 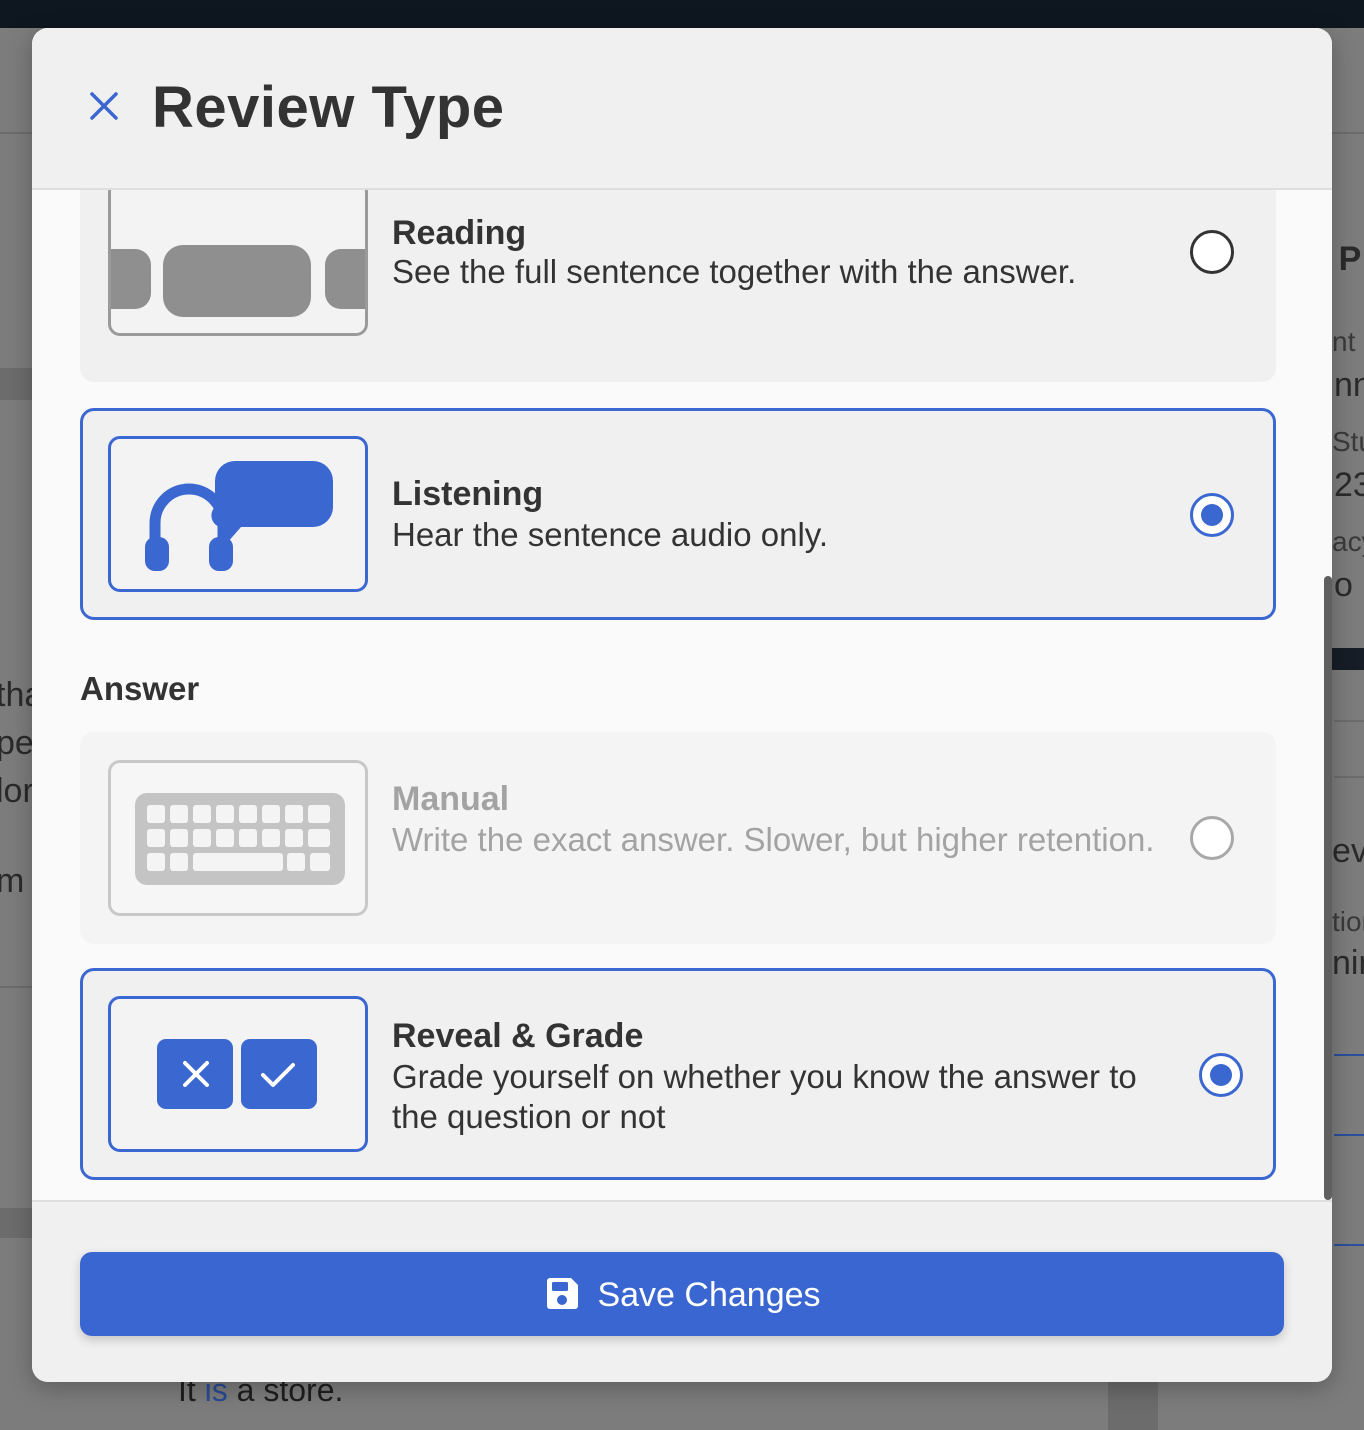 I want to click on bg-text-fragment: lor, so click(x=17, y=791).